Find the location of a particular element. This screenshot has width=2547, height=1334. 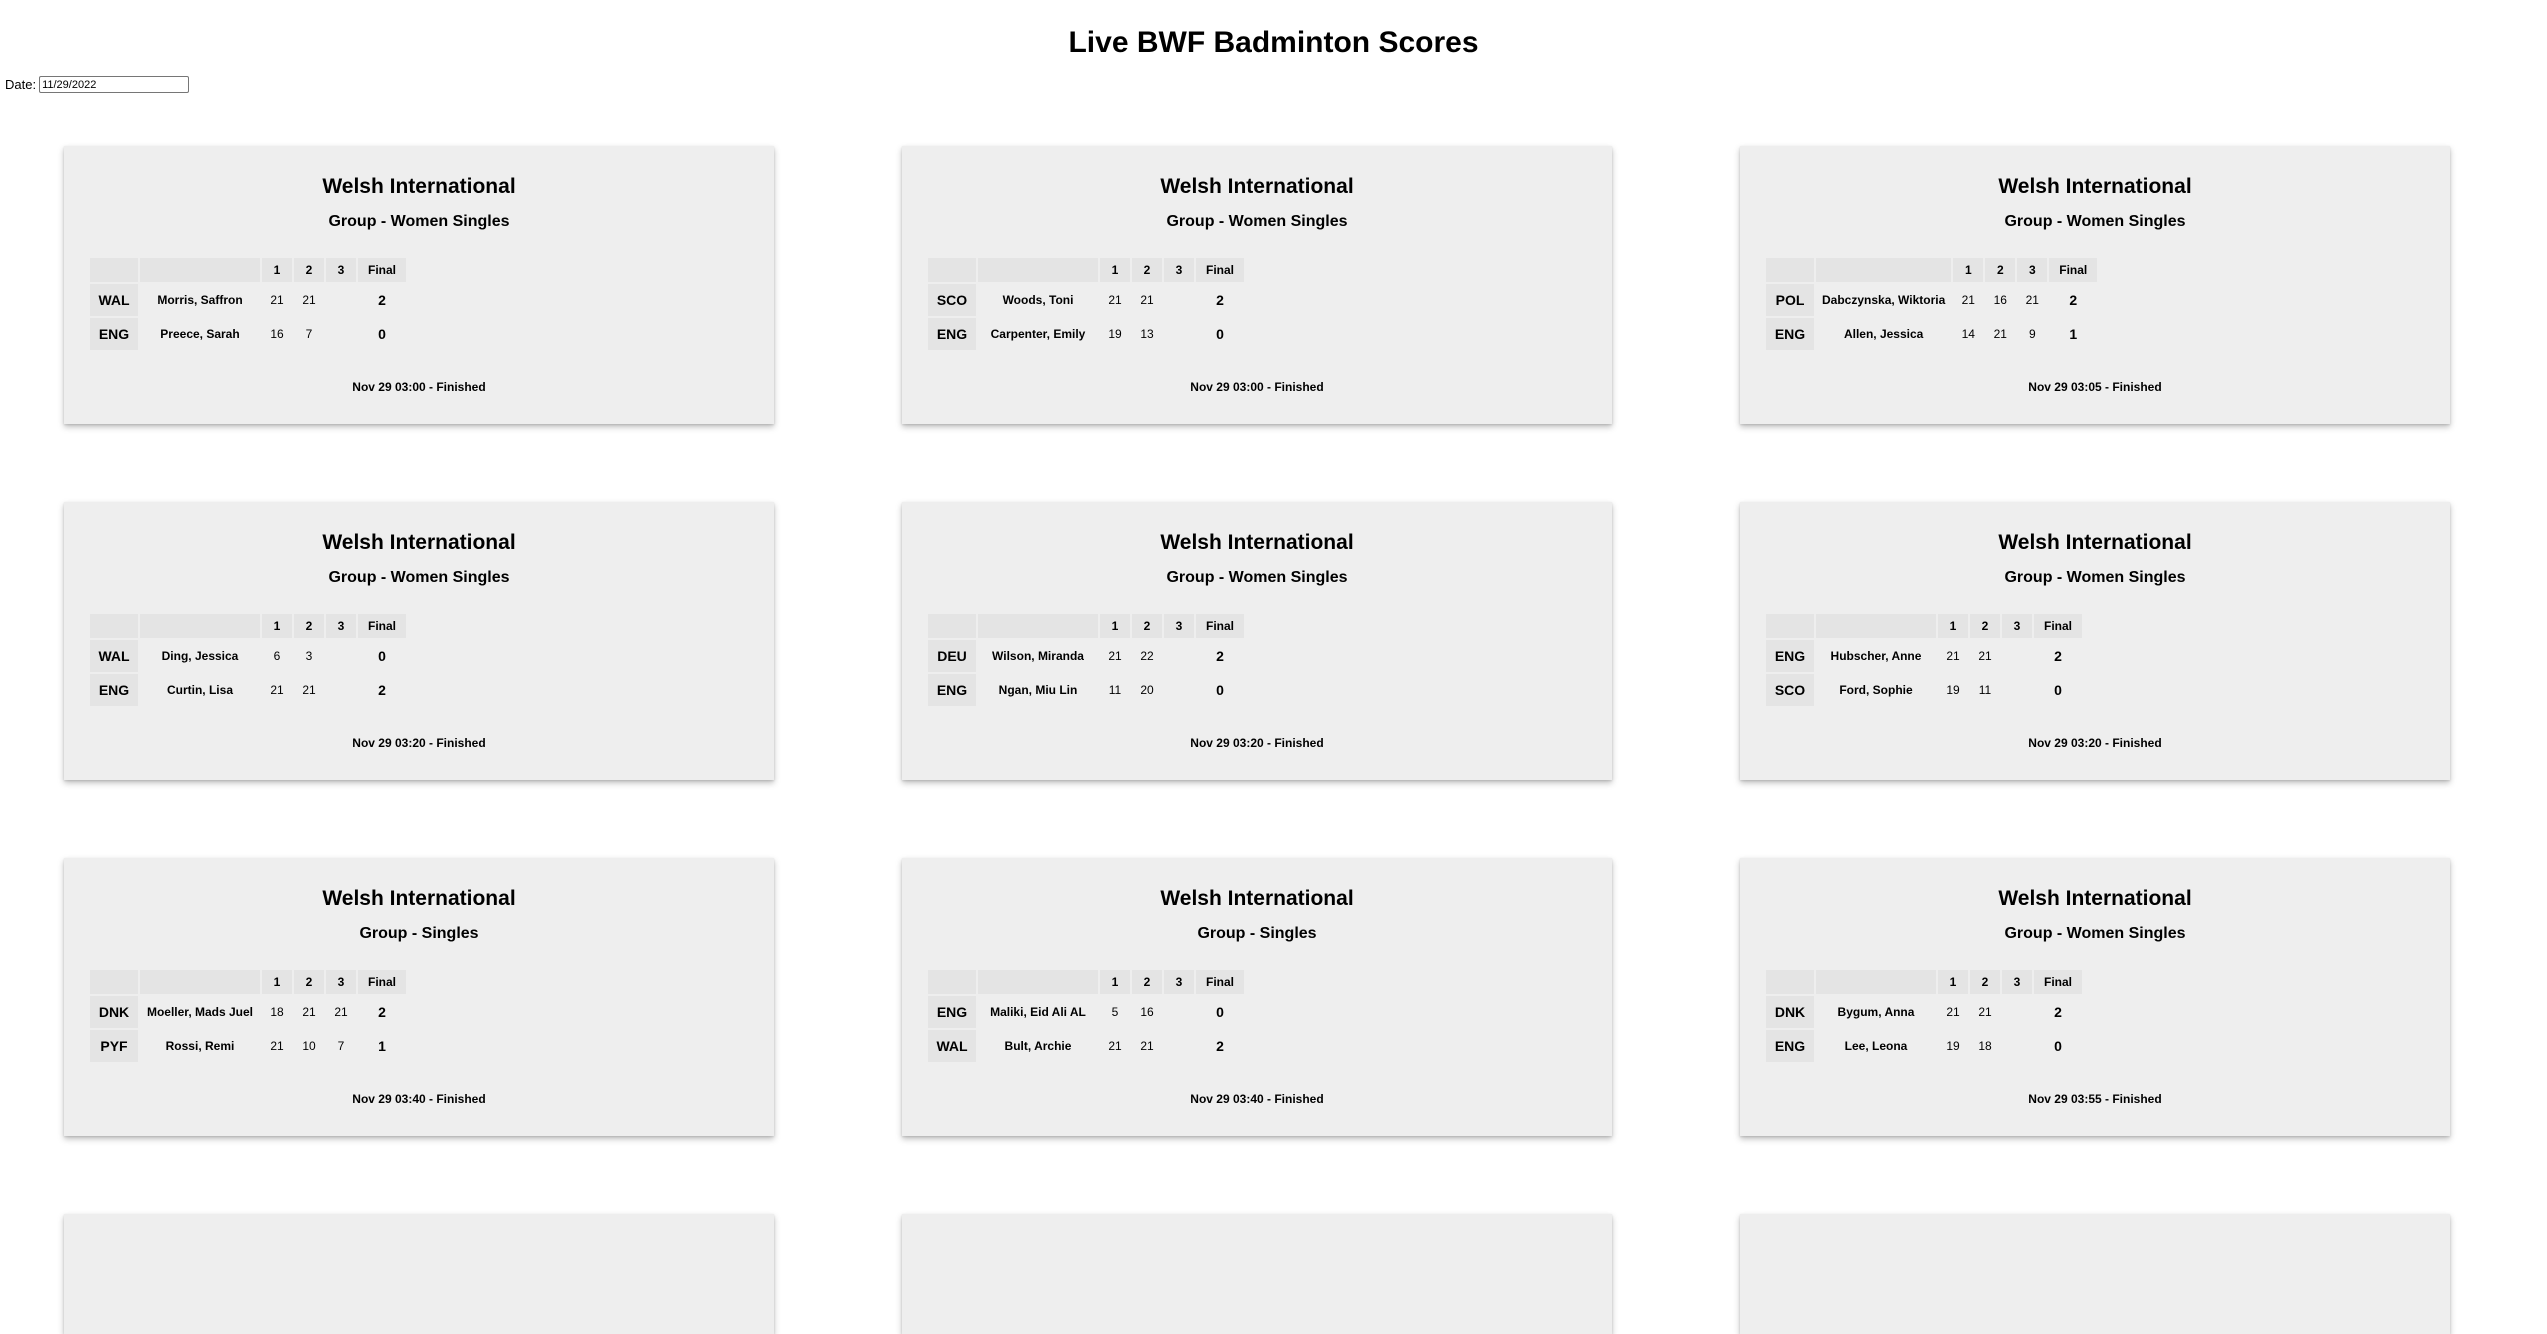

match-status: Nov 29 03:40 - Finished is located at coordinates (1257, 1099).